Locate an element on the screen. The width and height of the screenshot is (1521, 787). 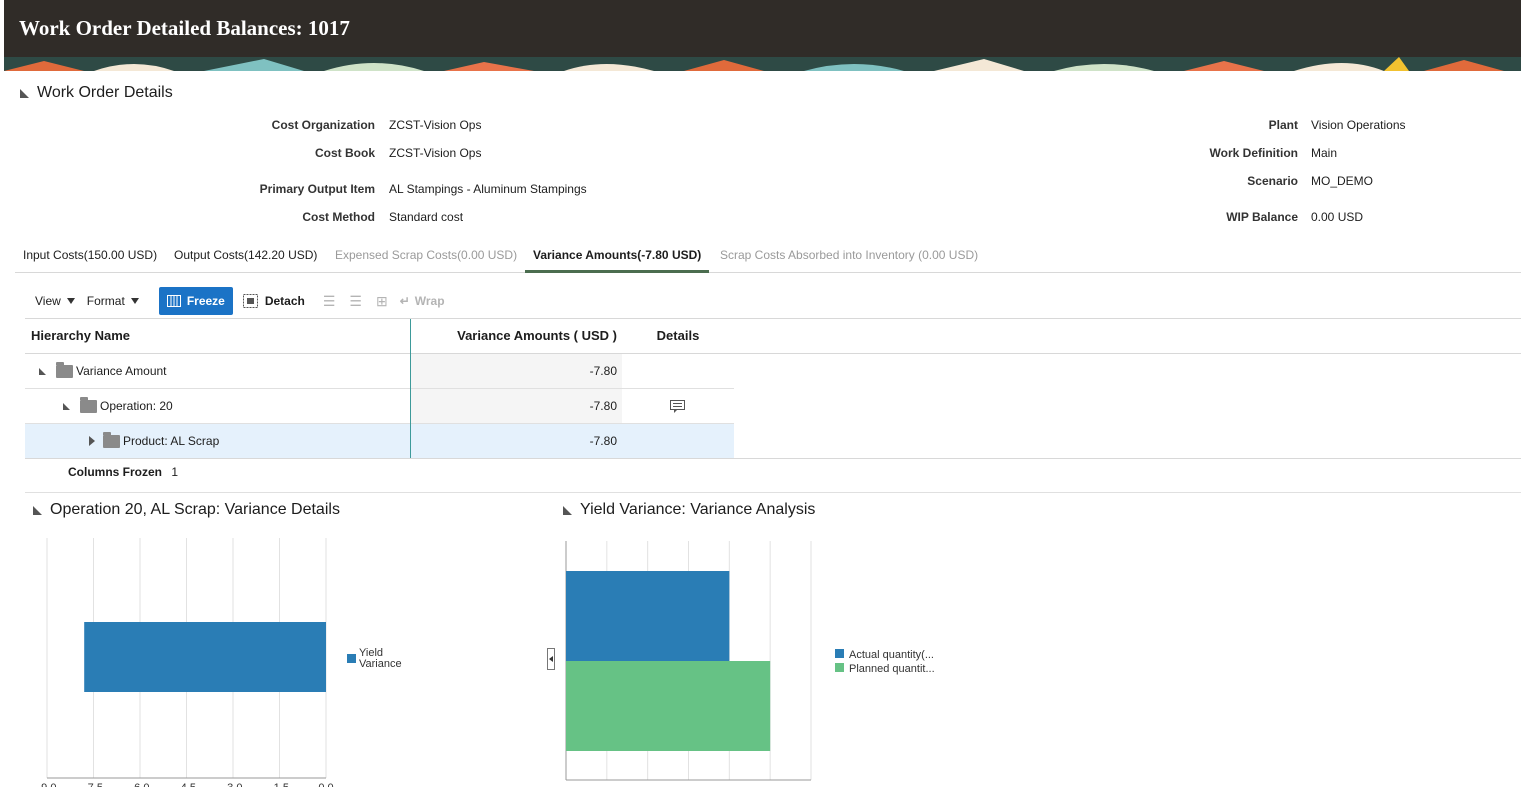
freeze-divider is located at coordinates (410, 388).